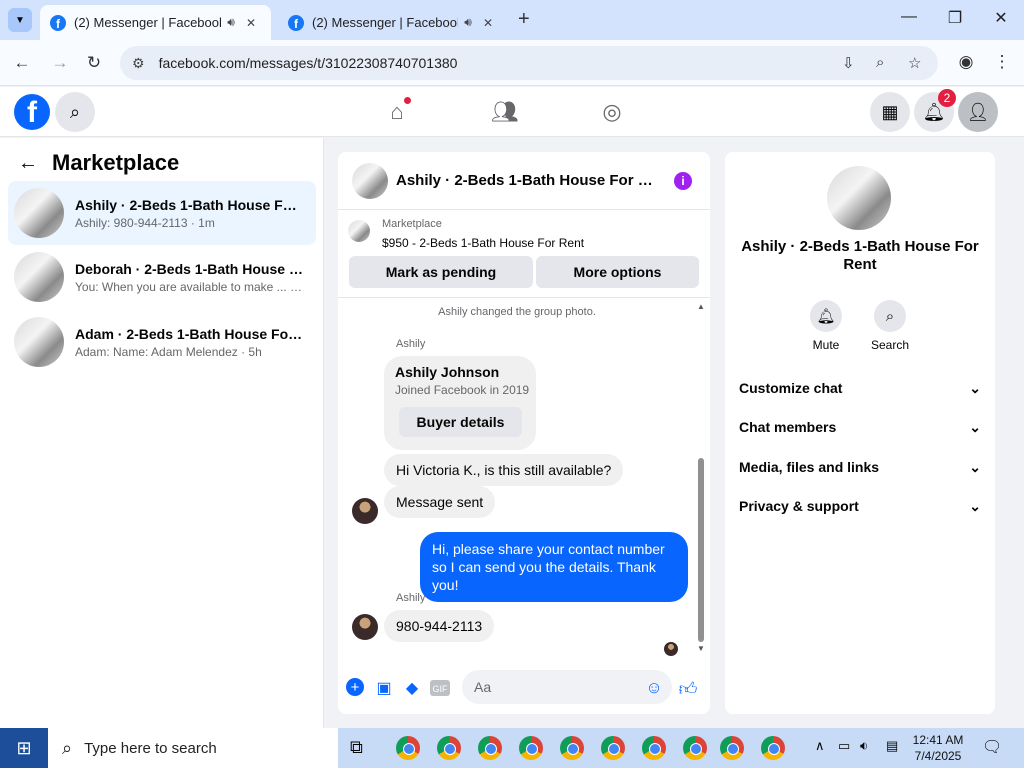  I want to click on back-arrow-icon: ←, so click(28, 163).